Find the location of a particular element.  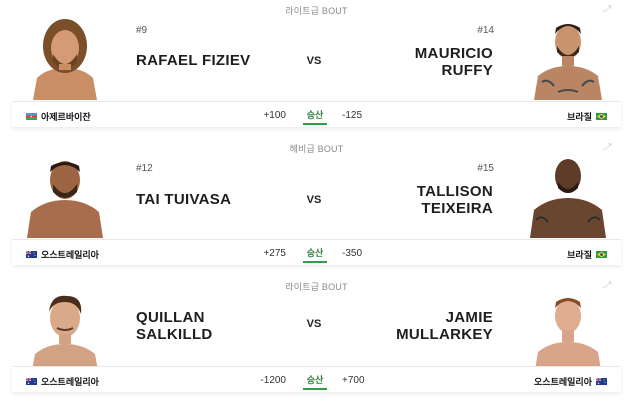

blue-fighter-odds: -350 is located at coordinates (352, 253).